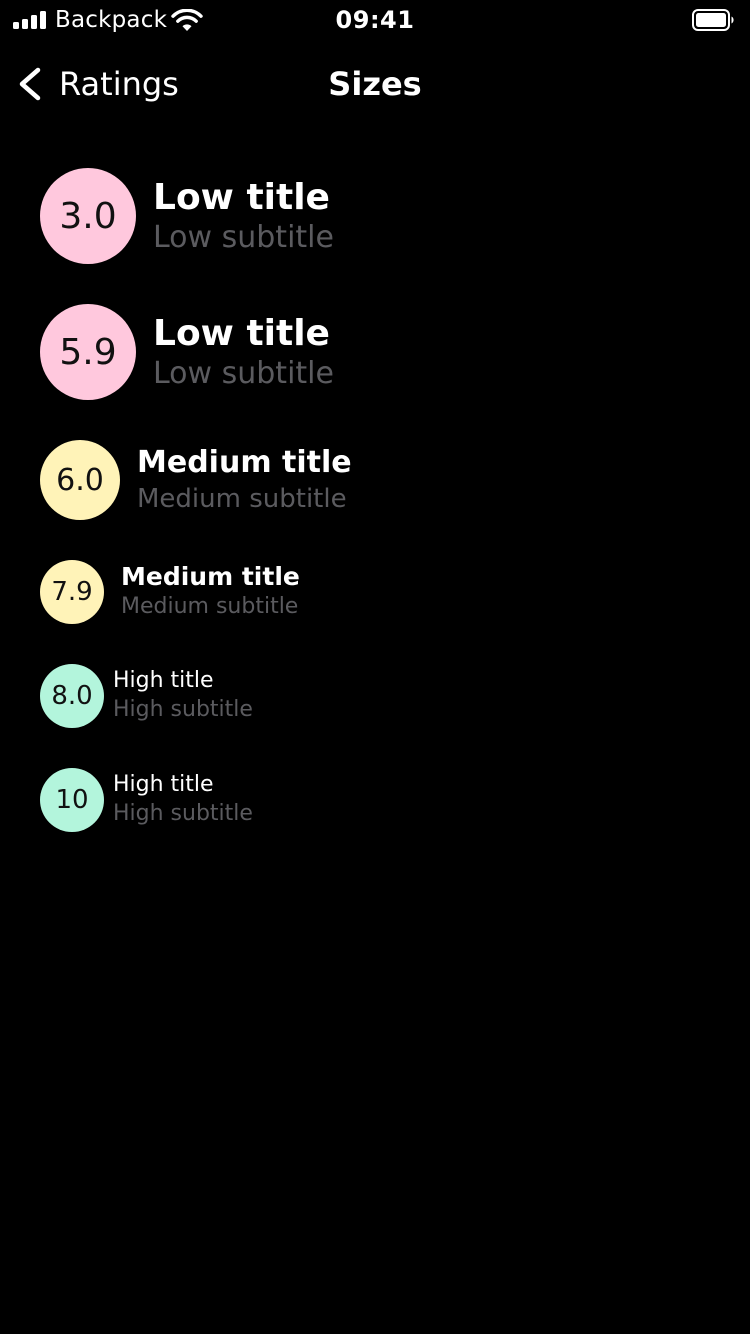  I want to click on battery-icon, so click(713, 20).